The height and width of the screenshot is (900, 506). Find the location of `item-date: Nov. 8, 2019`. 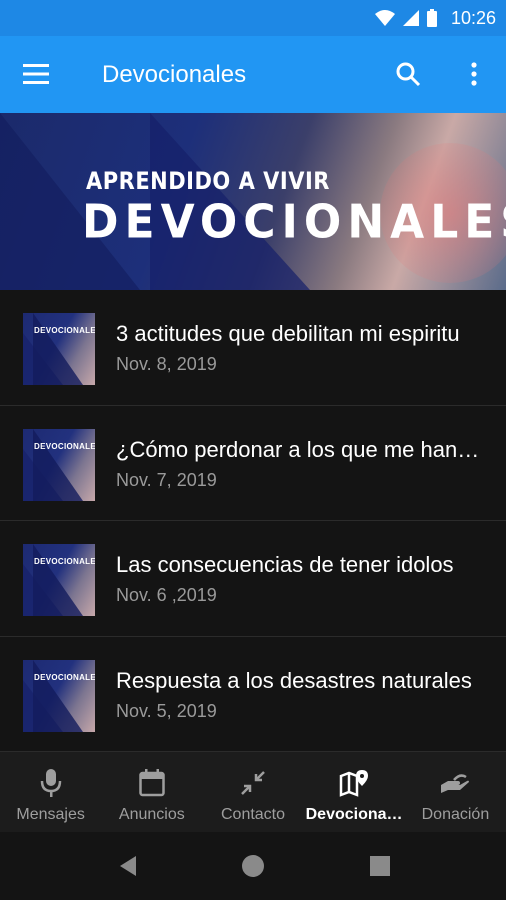

item-date: Nov. 8, 2019 is located at coordinates (166, 364).